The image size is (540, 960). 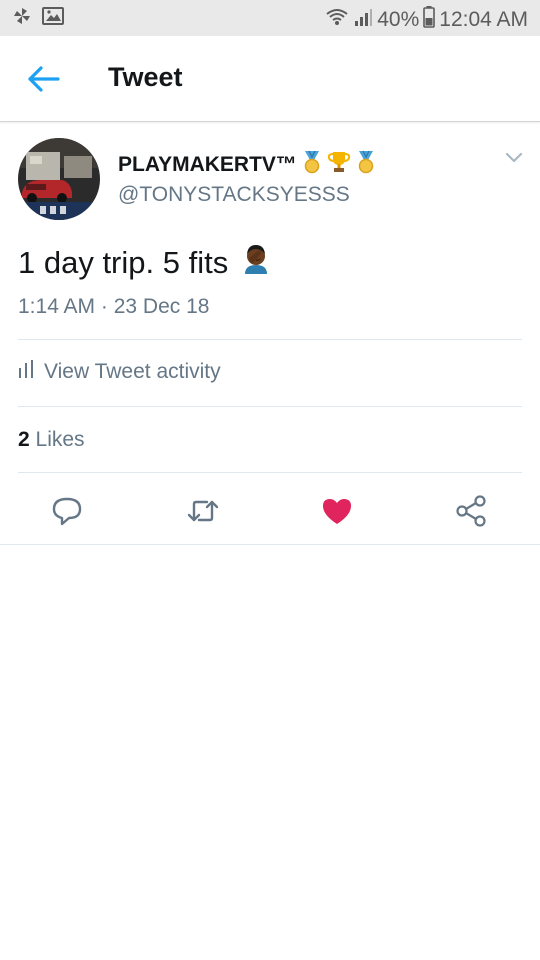 I want to click on clock: 12:04 AM, so click(x=483, y=19).